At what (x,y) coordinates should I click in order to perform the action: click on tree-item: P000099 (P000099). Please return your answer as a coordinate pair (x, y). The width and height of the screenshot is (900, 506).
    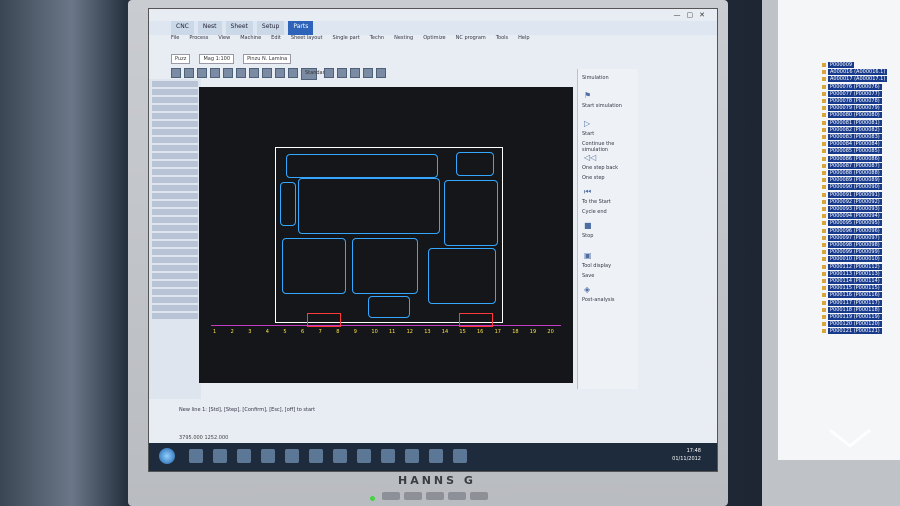
    Looking at the image, I should click on (855, 252).